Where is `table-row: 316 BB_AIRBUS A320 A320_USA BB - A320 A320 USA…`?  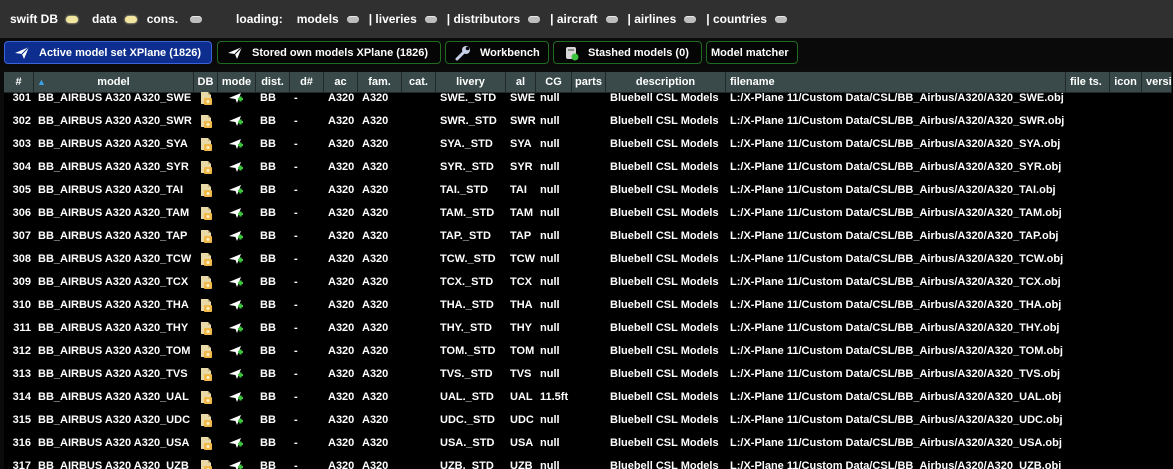 table-row: 316 BB_AIRBUS A320 A320_USA BB - A320 A320 USA… is located at coordinates (588, 443).